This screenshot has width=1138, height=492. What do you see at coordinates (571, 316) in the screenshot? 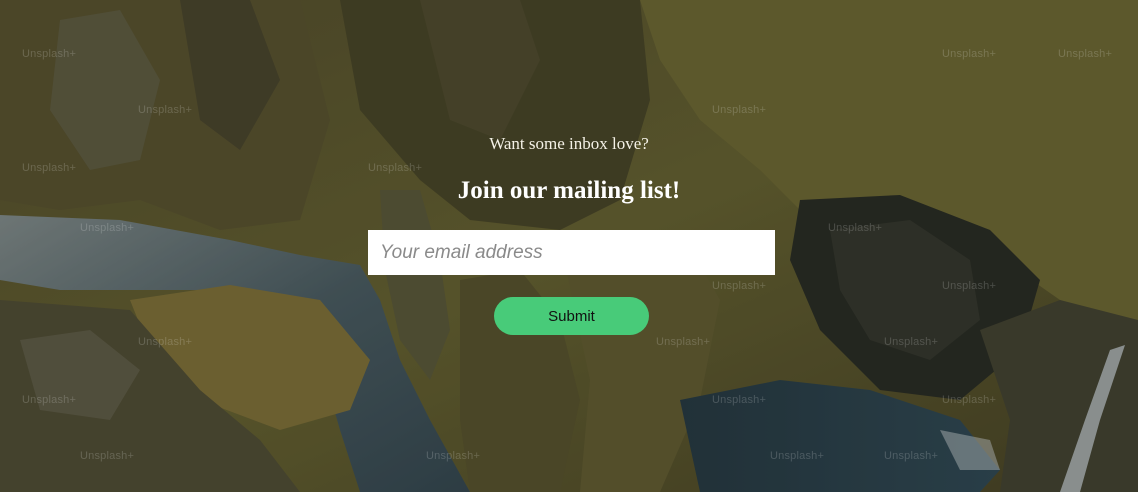
I see `submit-button: Submit` at bounding box center [571, 316].